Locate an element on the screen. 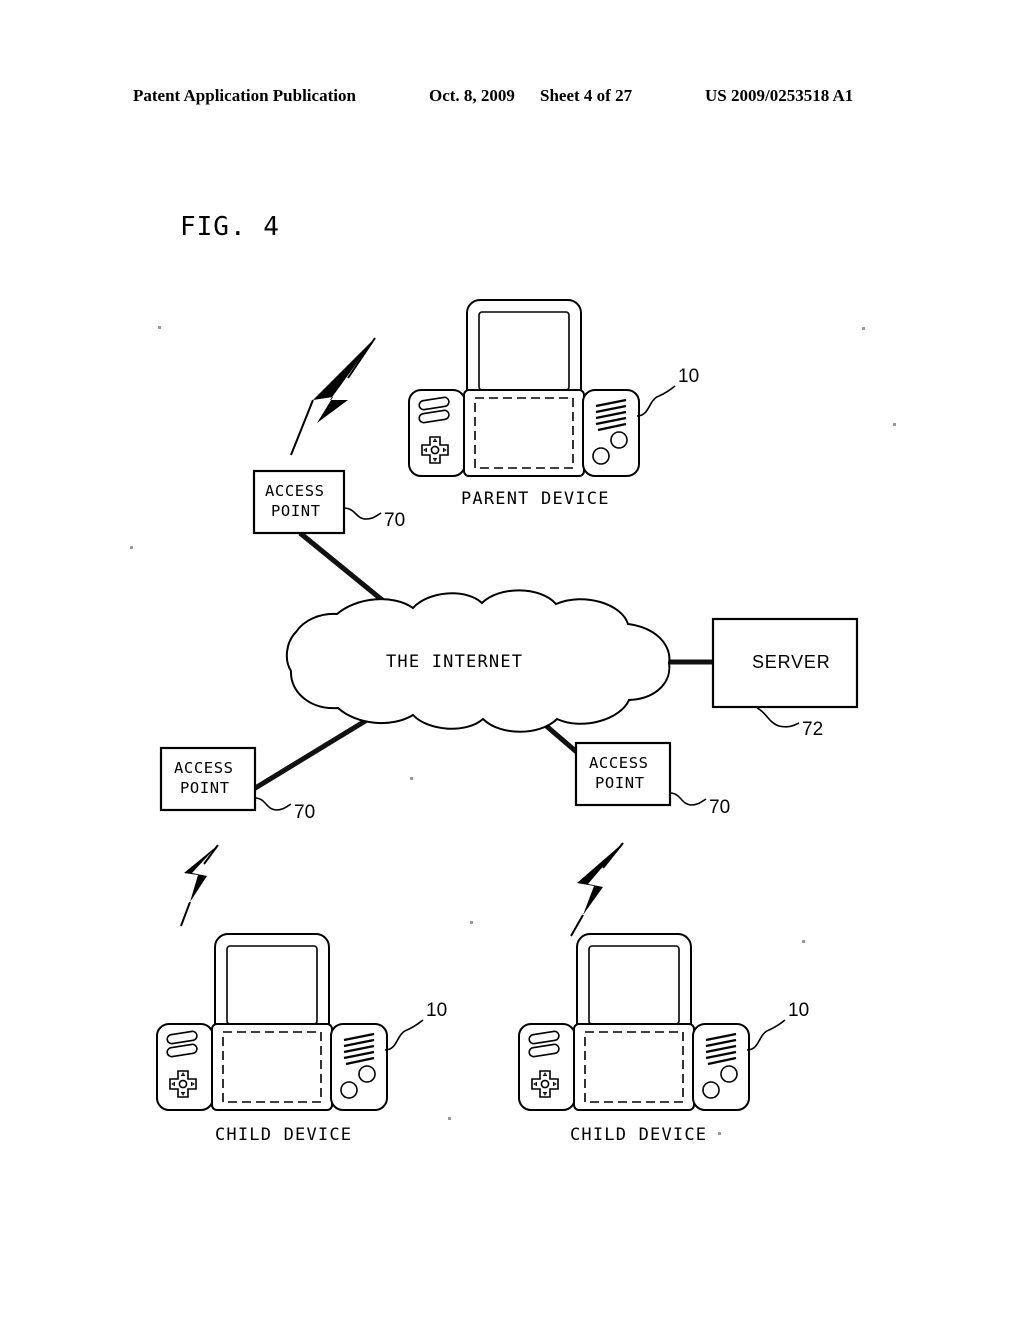  access-point-bottom-right: ACCESS POINT 70 is located at coordinates (652, 779).